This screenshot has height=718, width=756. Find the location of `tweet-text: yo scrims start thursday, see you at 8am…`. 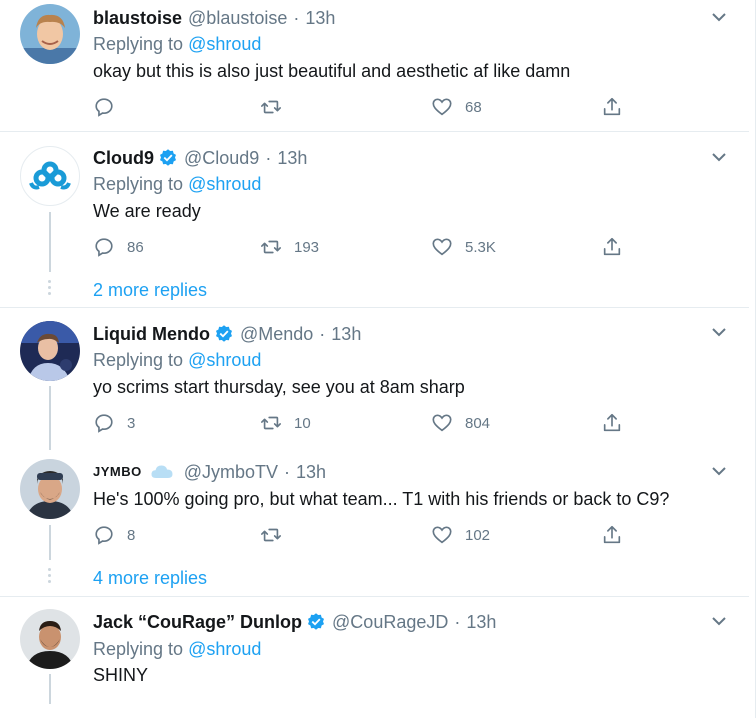

tweet-text: yo scrims start thursday, see you at 8am… is located at coordinates (279, 387).